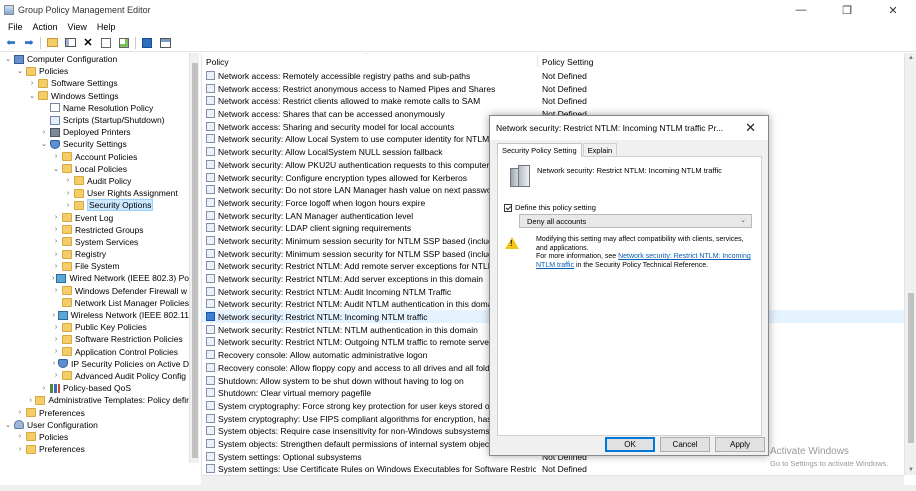 The height and width of the screenshot is (491, 916). What do you see at coordinates (97, 266) in the screenshot?
I see `tree-node-label: File System` at bounding box center [97, 266].